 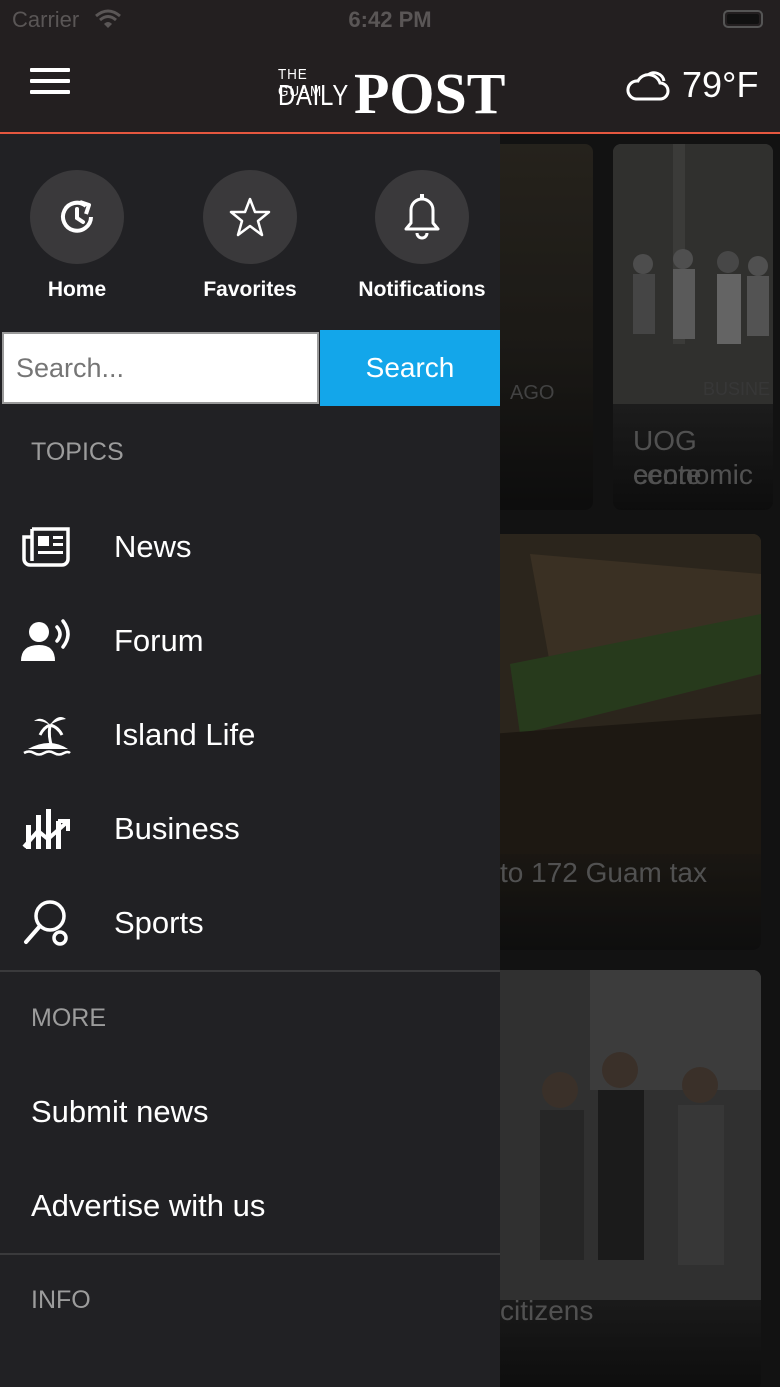 What do you see at coordinates (743, 19) in the screenshot?
I see `battery-icon` at bounding box center [743, 19].